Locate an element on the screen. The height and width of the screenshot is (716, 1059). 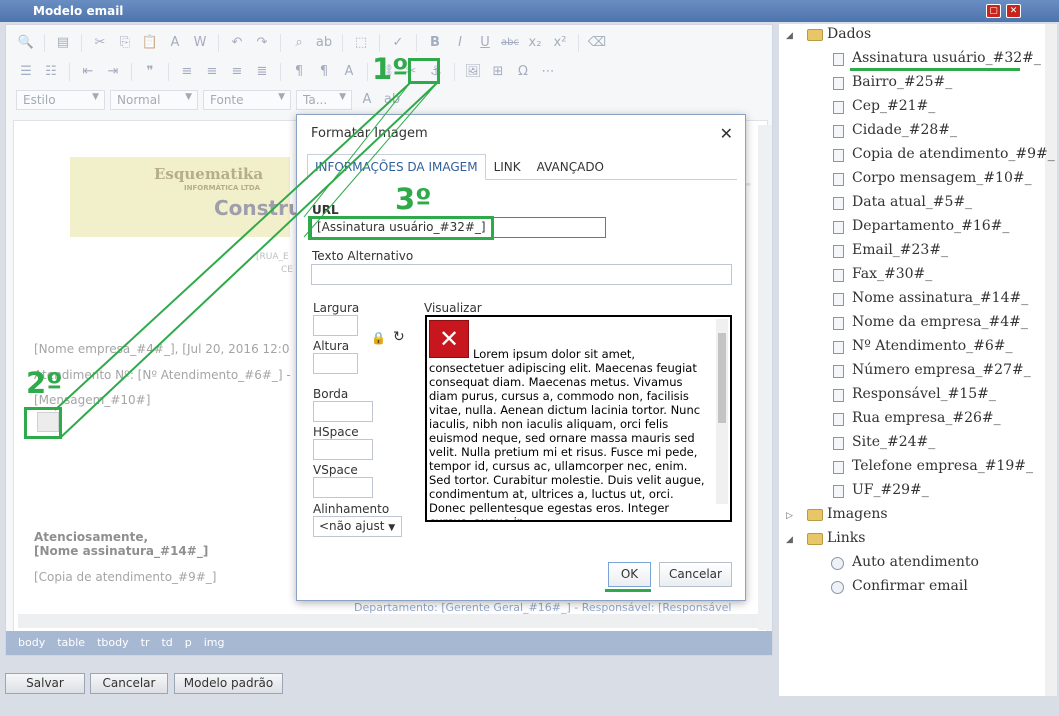
annotation-underline-tree is located at coordinates (935, 69).